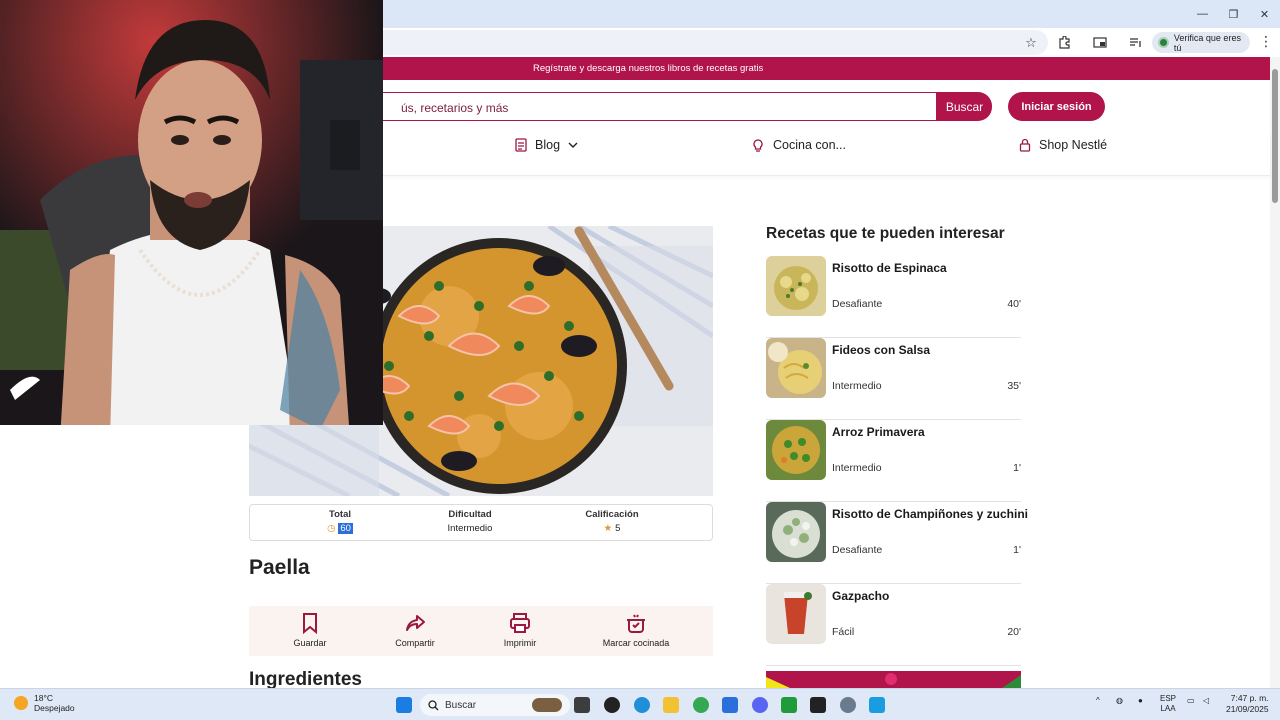  I want to click on close-button: ✕, so click(1264, 14).